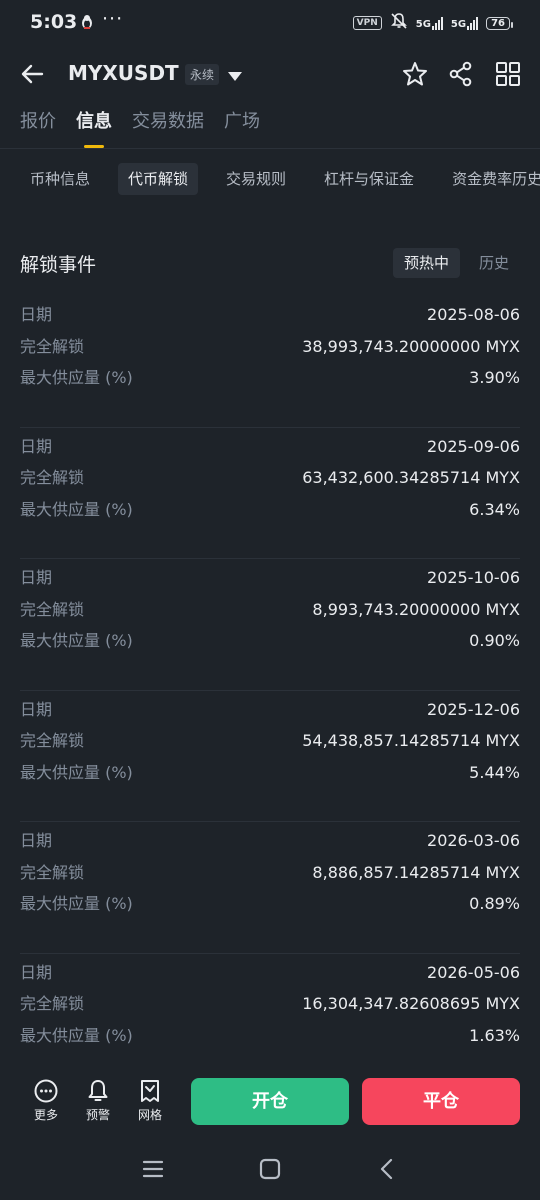  What do you see at coordinates (60, 179) in the screenshot?
I see `subtab-coin-info: 币种信息` at bounding box center [60, 179].